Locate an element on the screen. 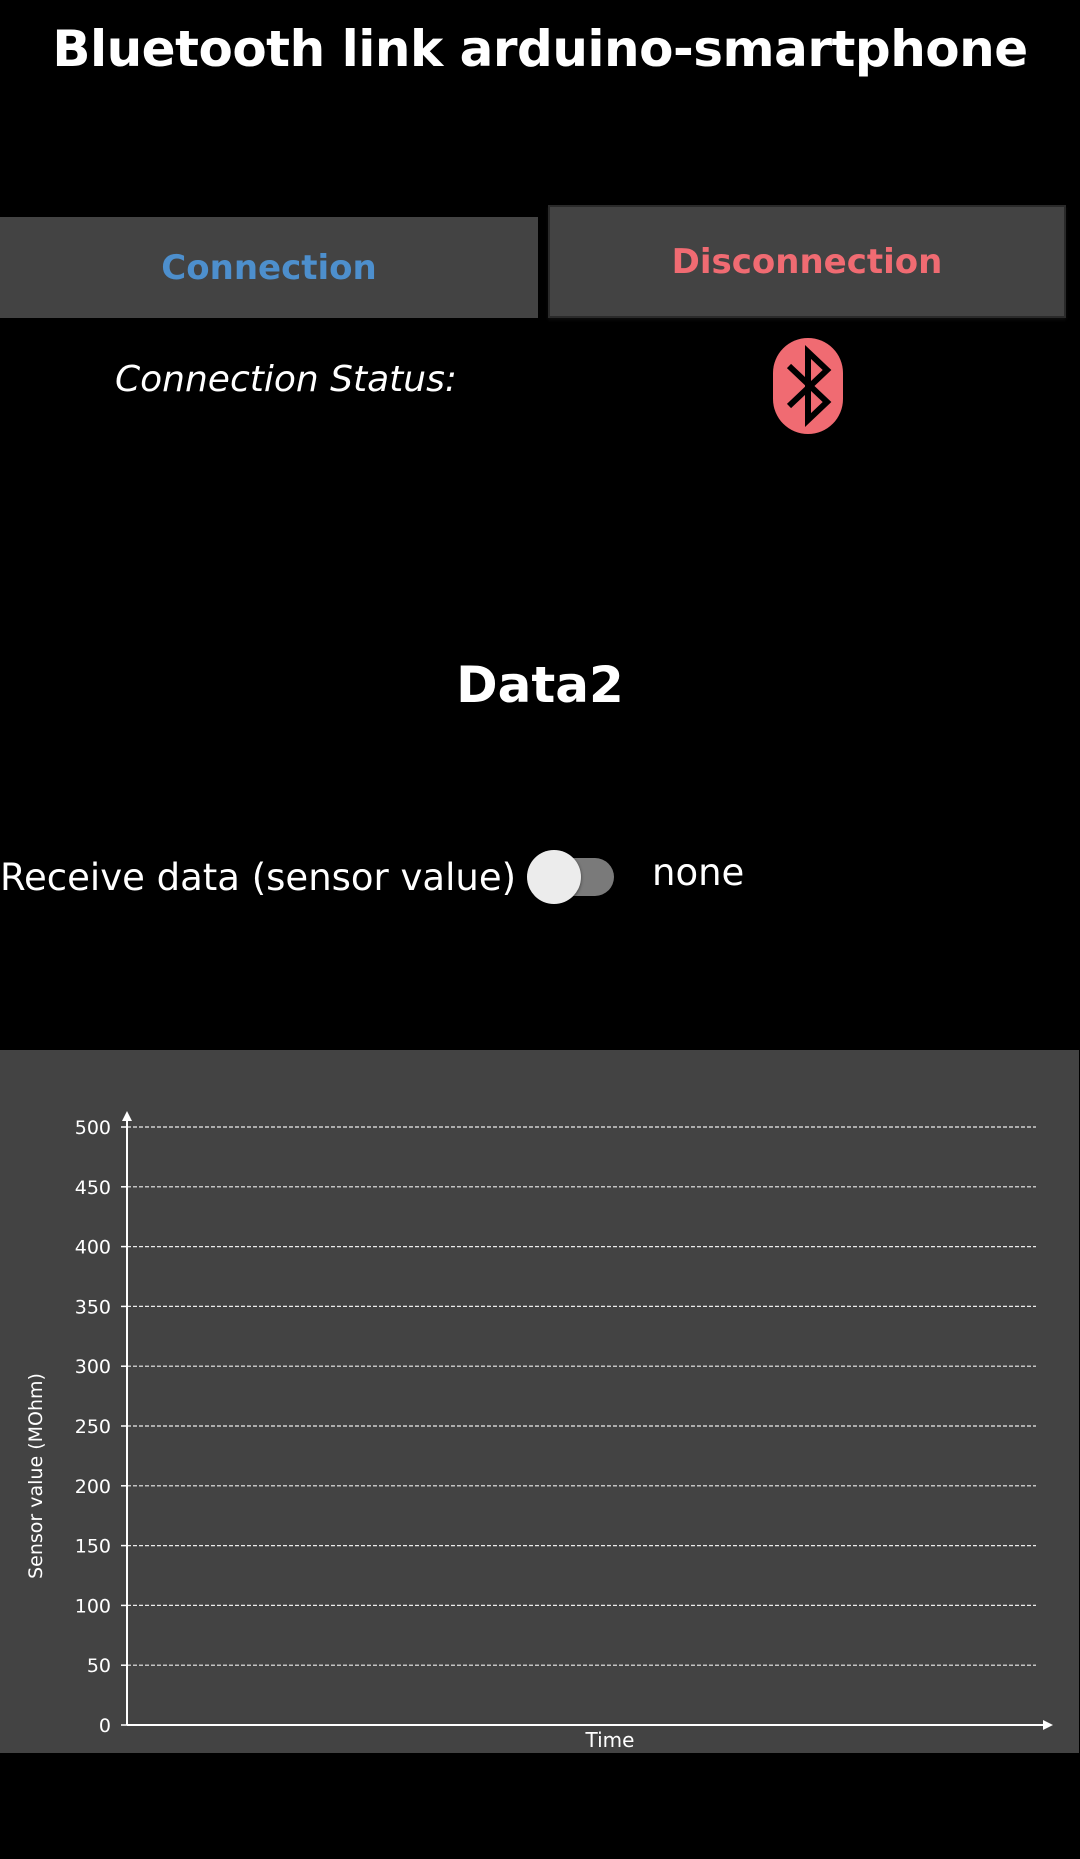  y-tick-label: 150 is located at coordinates (93, 1547).